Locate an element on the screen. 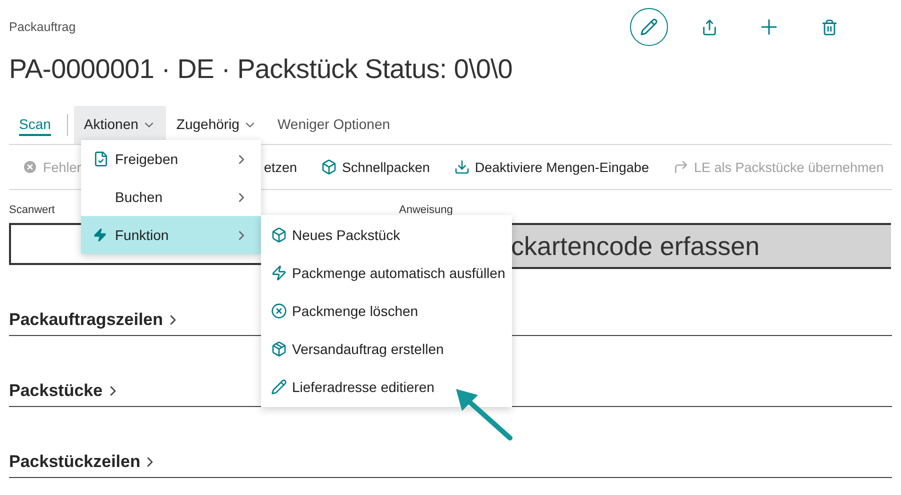 The width and height of the screenshot is (901, 495). page-caption: Packauftrag is located at coordinates (42, 27).